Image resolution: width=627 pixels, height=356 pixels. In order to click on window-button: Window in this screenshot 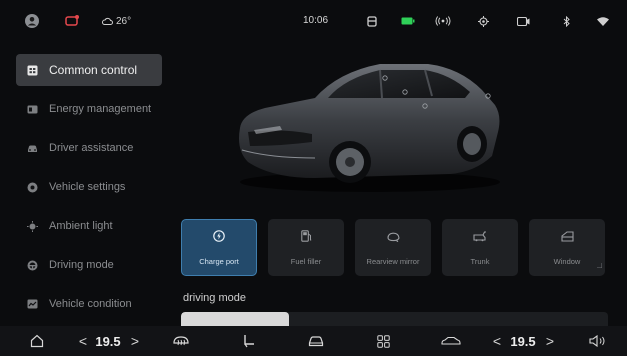, I will do `click(567, 247)`.